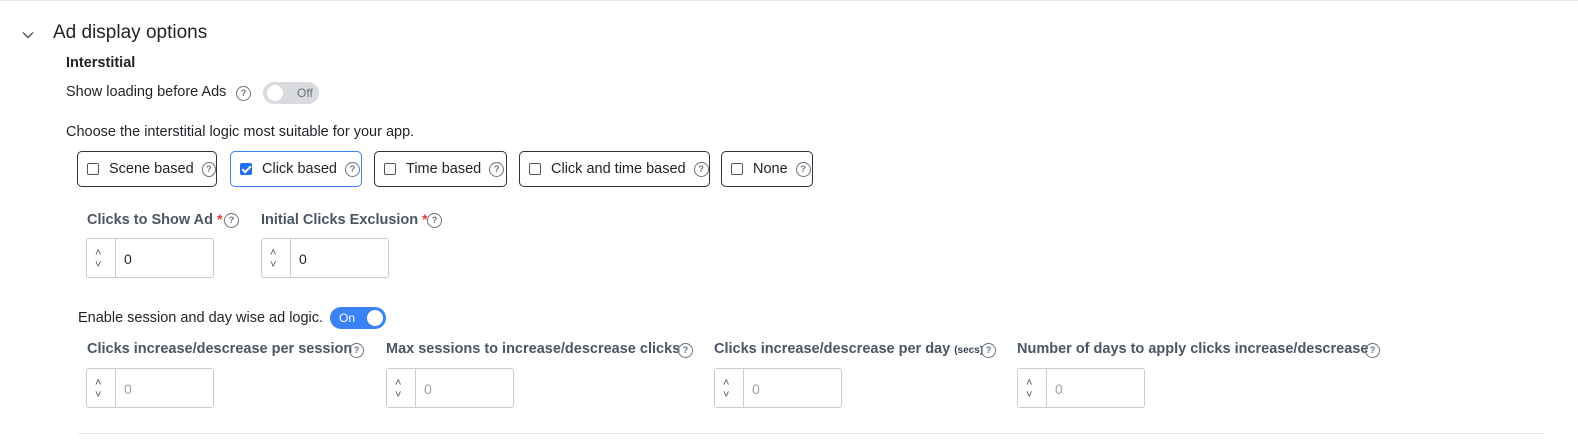  What do you see at coordinates (28, 35) in the screenshot?
I see `chevron-down-icon` at bounding box center [28, 35].